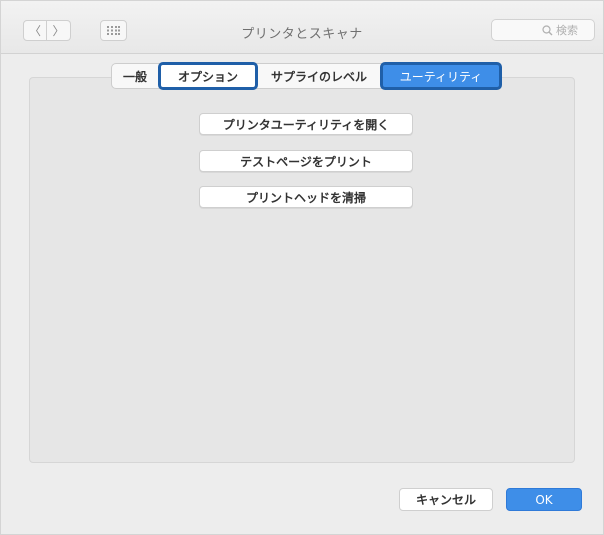  Describe the element at coordinates (306, 197) in the screenshot. I see `clean-print-head-button: プリントヘッドを清掃` at that location.